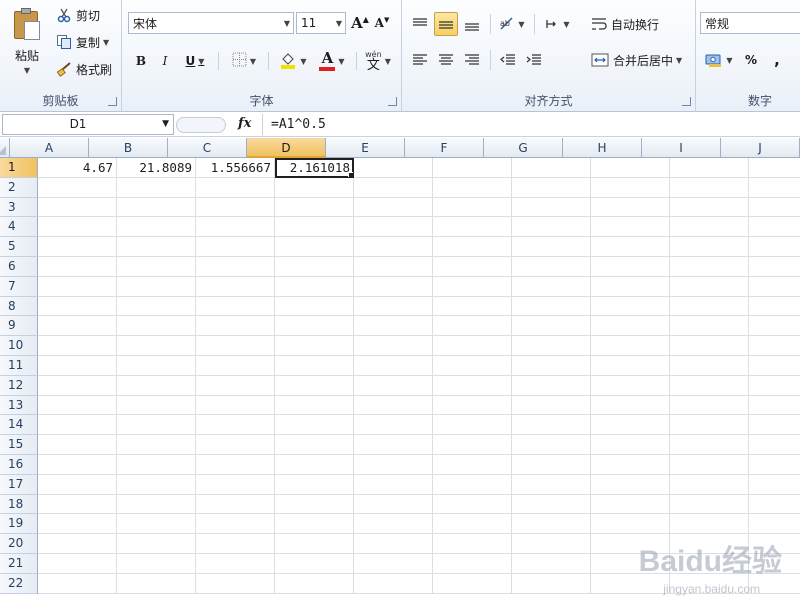 The width and height of the screenshot is (800, 600). Describe the element at coordinates (774, 465) in the screenshot. I see `cell-j16` at that location.